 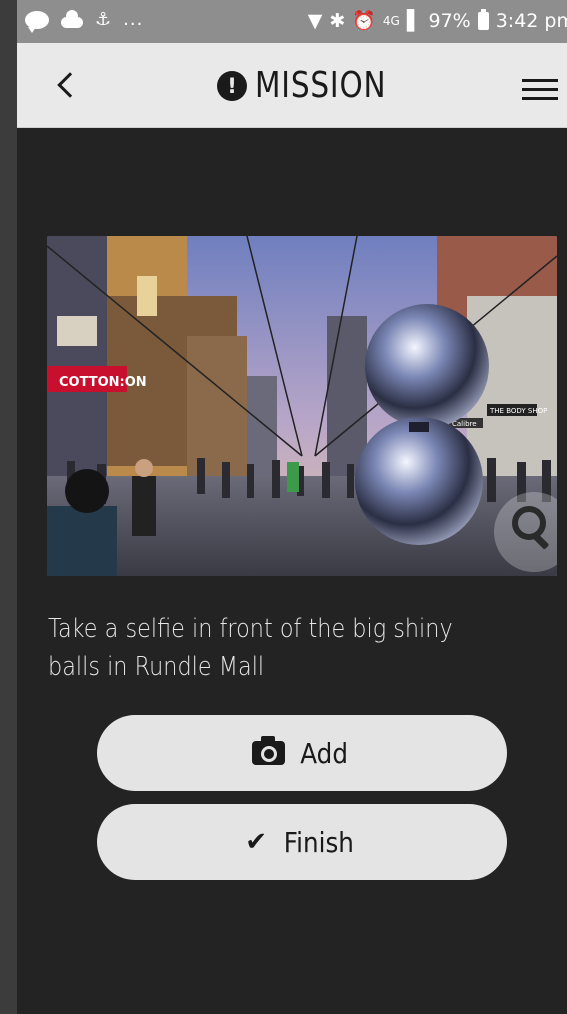 What do you see at coordinates (315, 20) in the screenshot?
I see `location-icon: ▼` at bounding box center [315, 20].